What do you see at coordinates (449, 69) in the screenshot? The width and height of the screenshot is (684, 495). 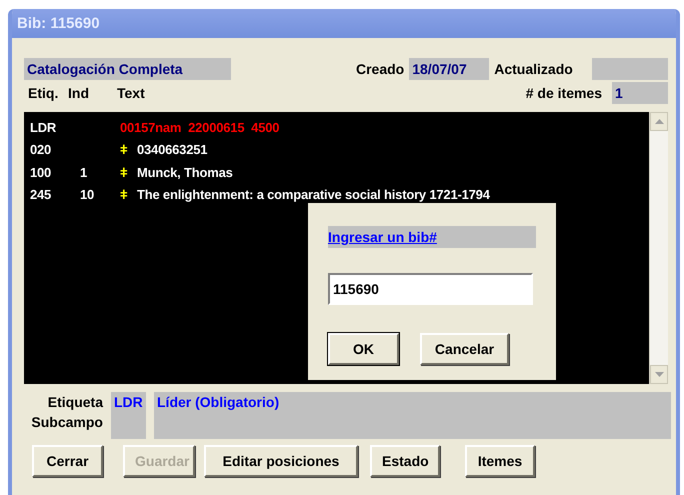 I see `created-date-field: 18/07/07` at bounding box center [449, 69].